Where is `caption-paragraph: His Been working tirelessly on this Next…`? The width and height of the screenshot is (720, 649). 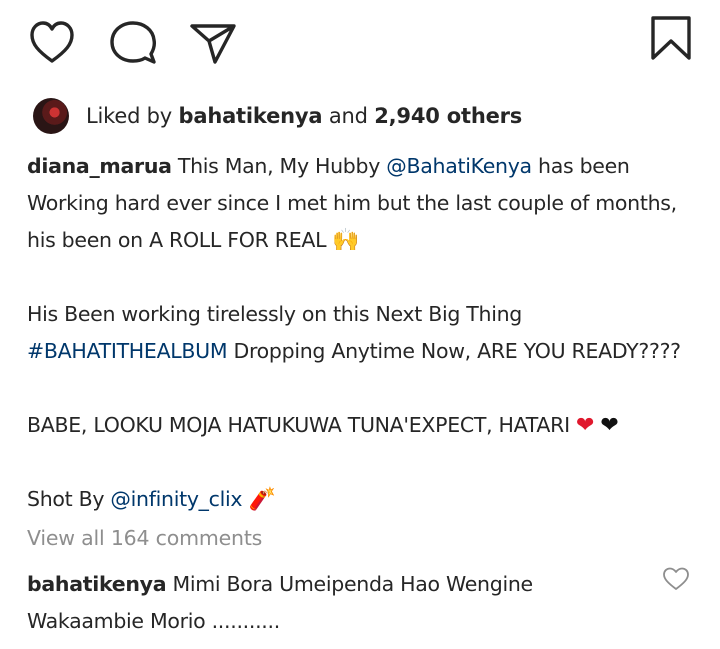 caption-paragraph: His Been working tirelessly on this Next… is located at coordinates (359, 333).